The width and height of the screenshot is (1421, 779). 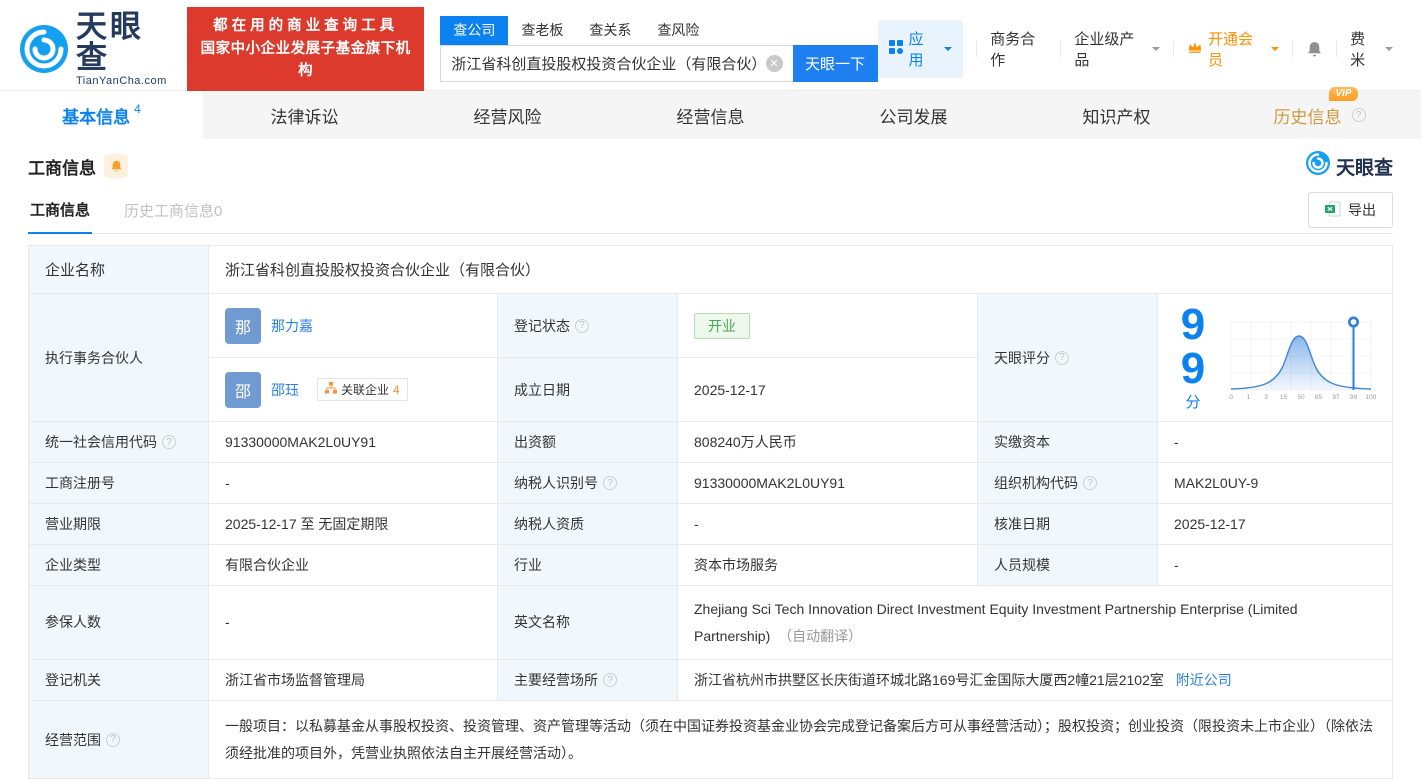 What do you see at coordinates (169, 211) in the screenshot?
I see `subtab-label: 历史工商信息` at bounding box center [169, 211].